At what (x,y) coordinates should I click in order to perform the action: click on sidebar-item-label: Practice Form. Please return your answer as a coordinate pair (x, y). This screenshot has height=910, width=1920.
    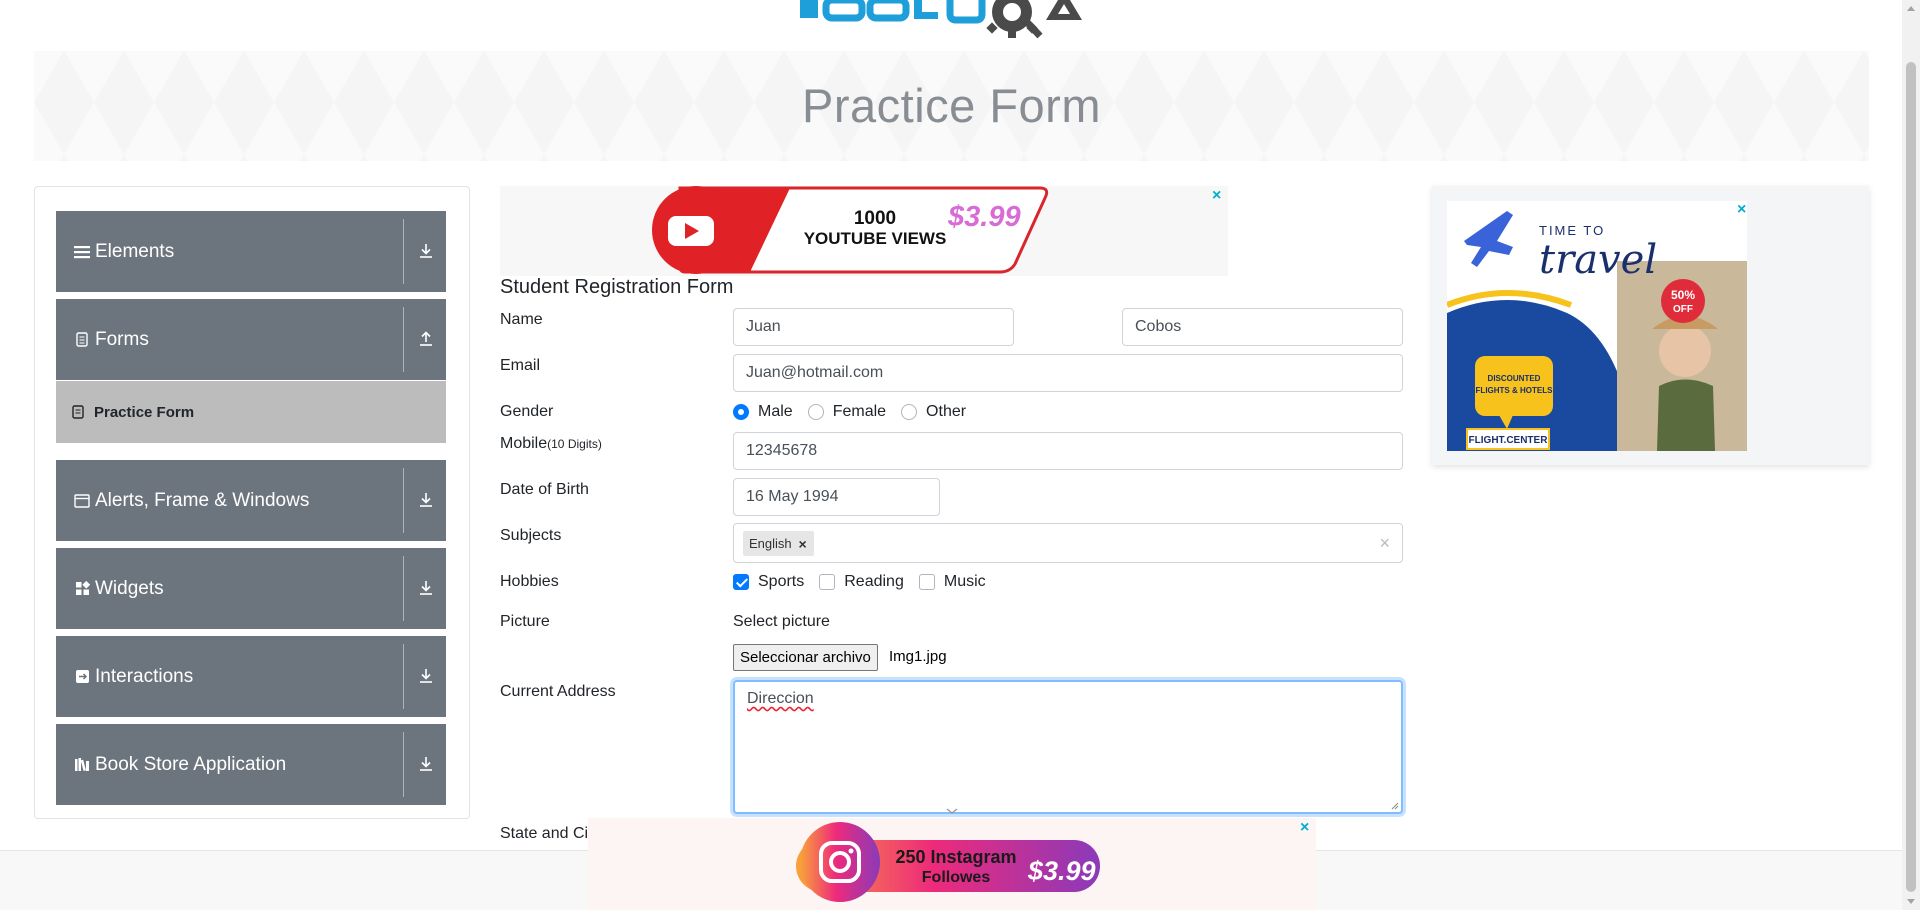
    Looking at the image, I should click on (144, 412).